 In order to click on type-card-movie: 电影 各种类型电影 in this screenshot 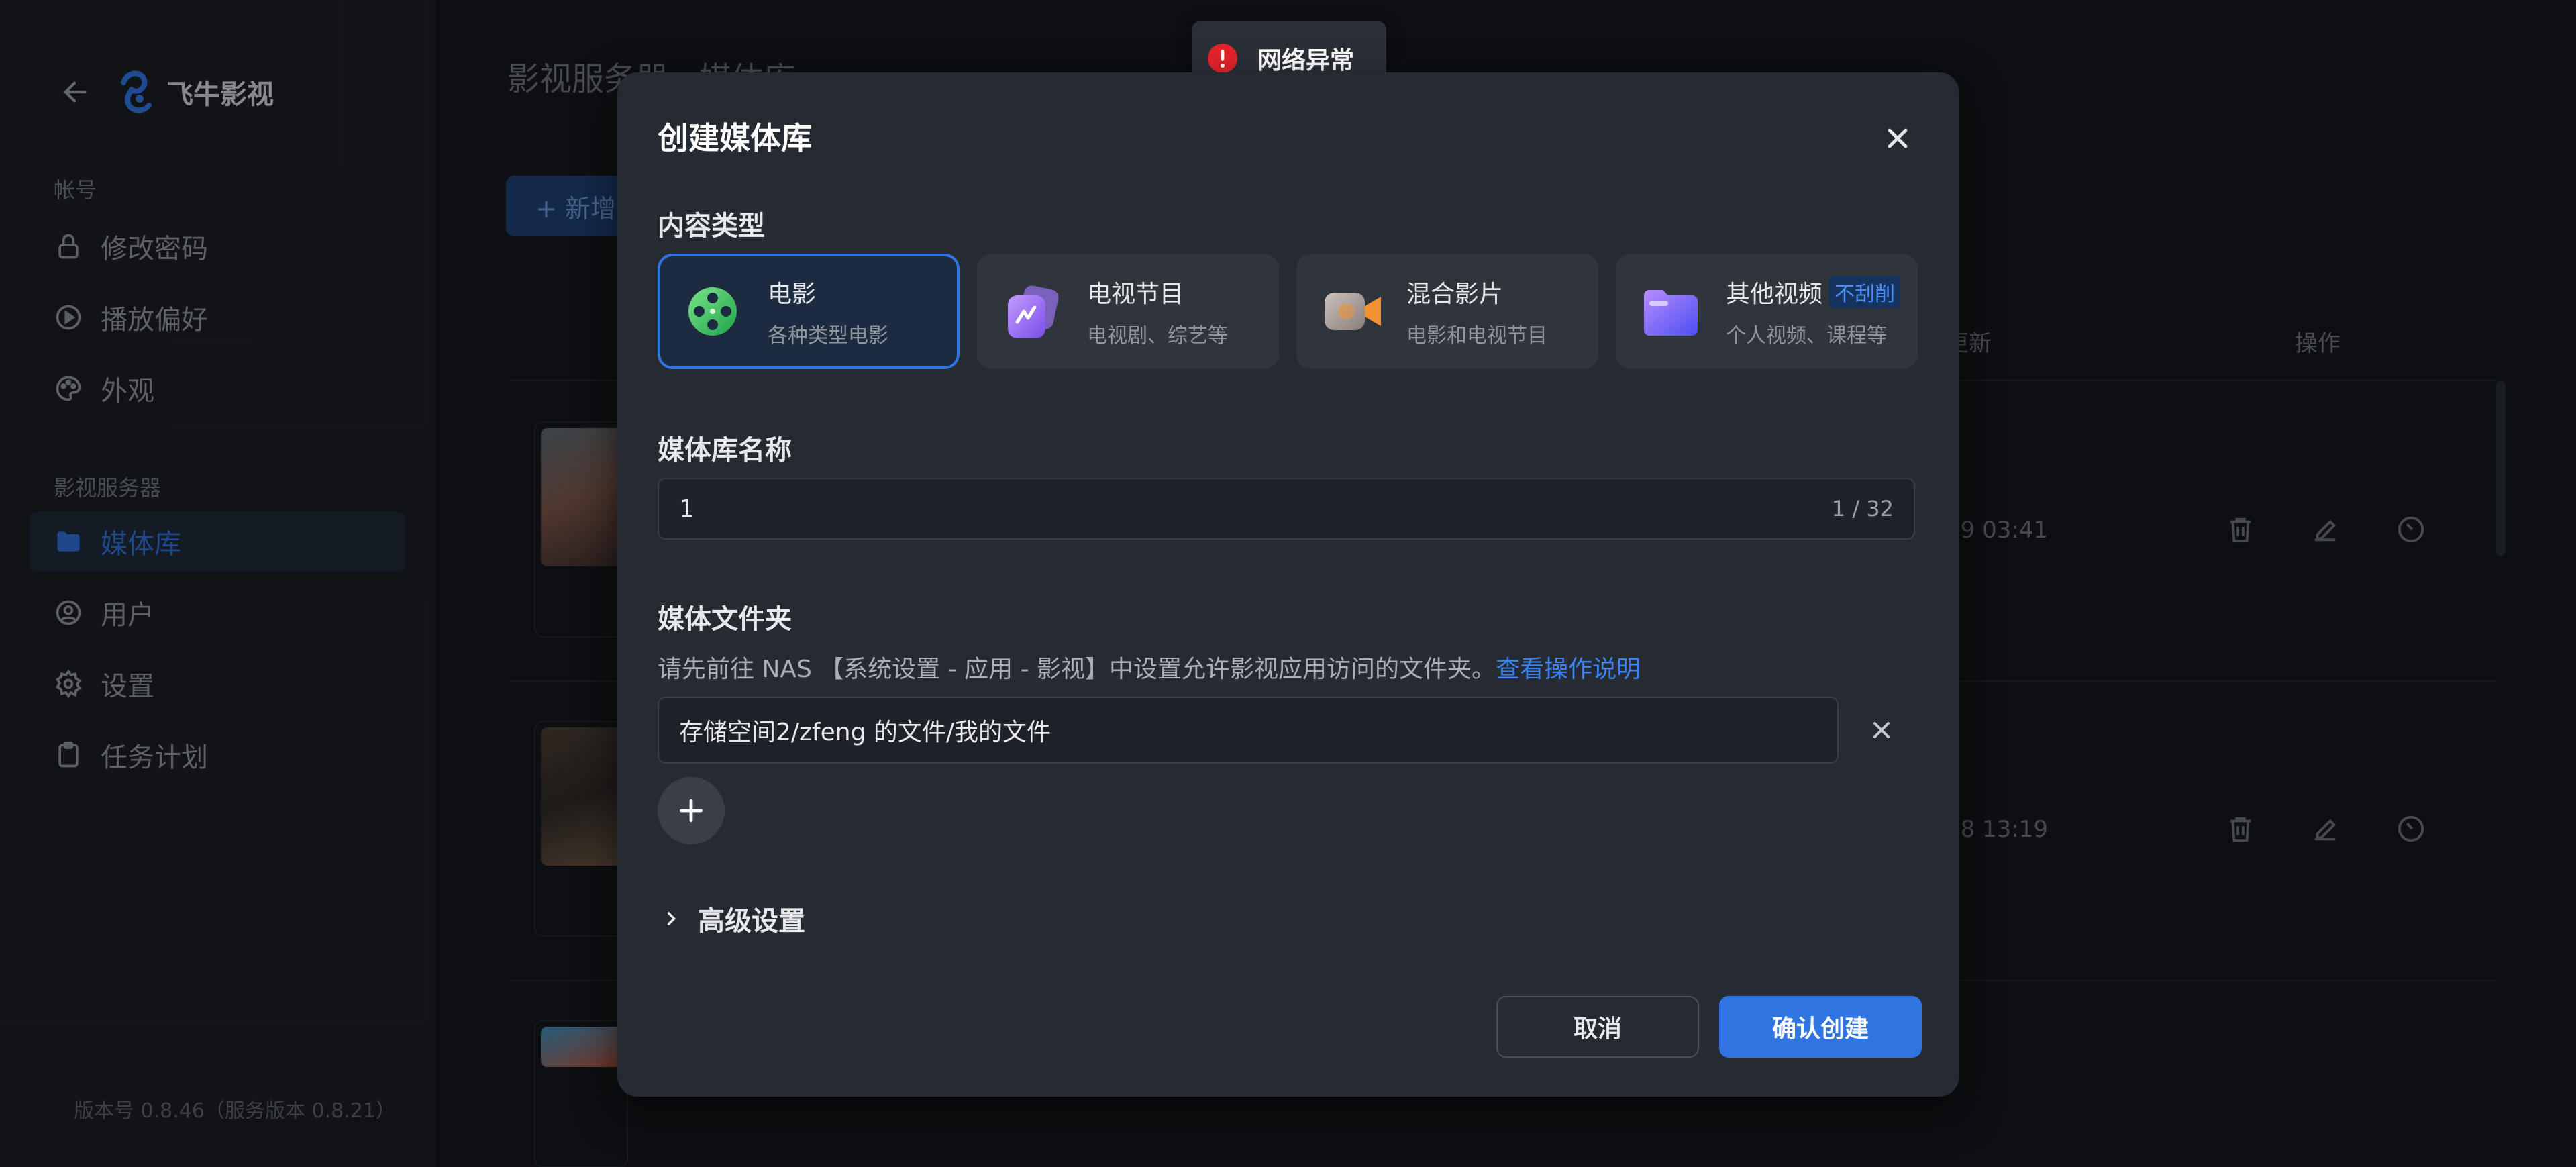, I will do `click(809, 311)`.